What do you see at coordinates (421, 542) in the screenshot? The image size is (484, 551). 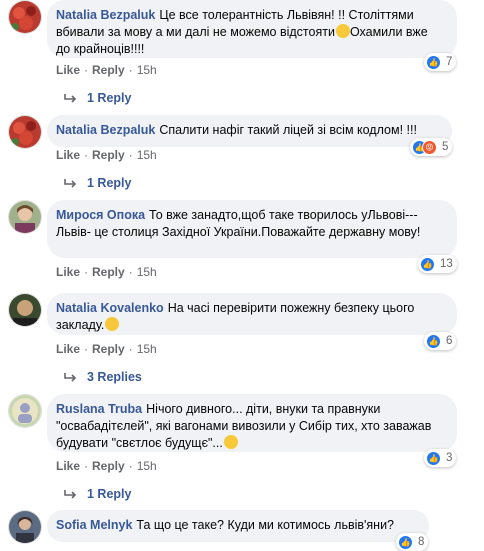 I see `reaction-count: 8` at bounding box center [421, 542].